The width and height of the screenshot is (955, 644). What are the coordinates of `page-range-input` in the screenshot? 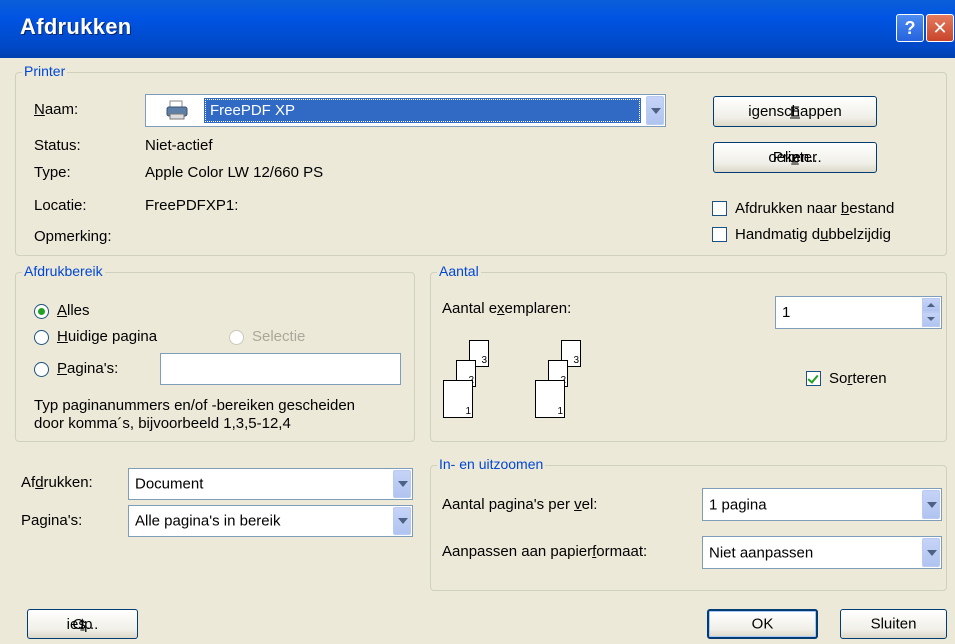 It's located at (280, 369).